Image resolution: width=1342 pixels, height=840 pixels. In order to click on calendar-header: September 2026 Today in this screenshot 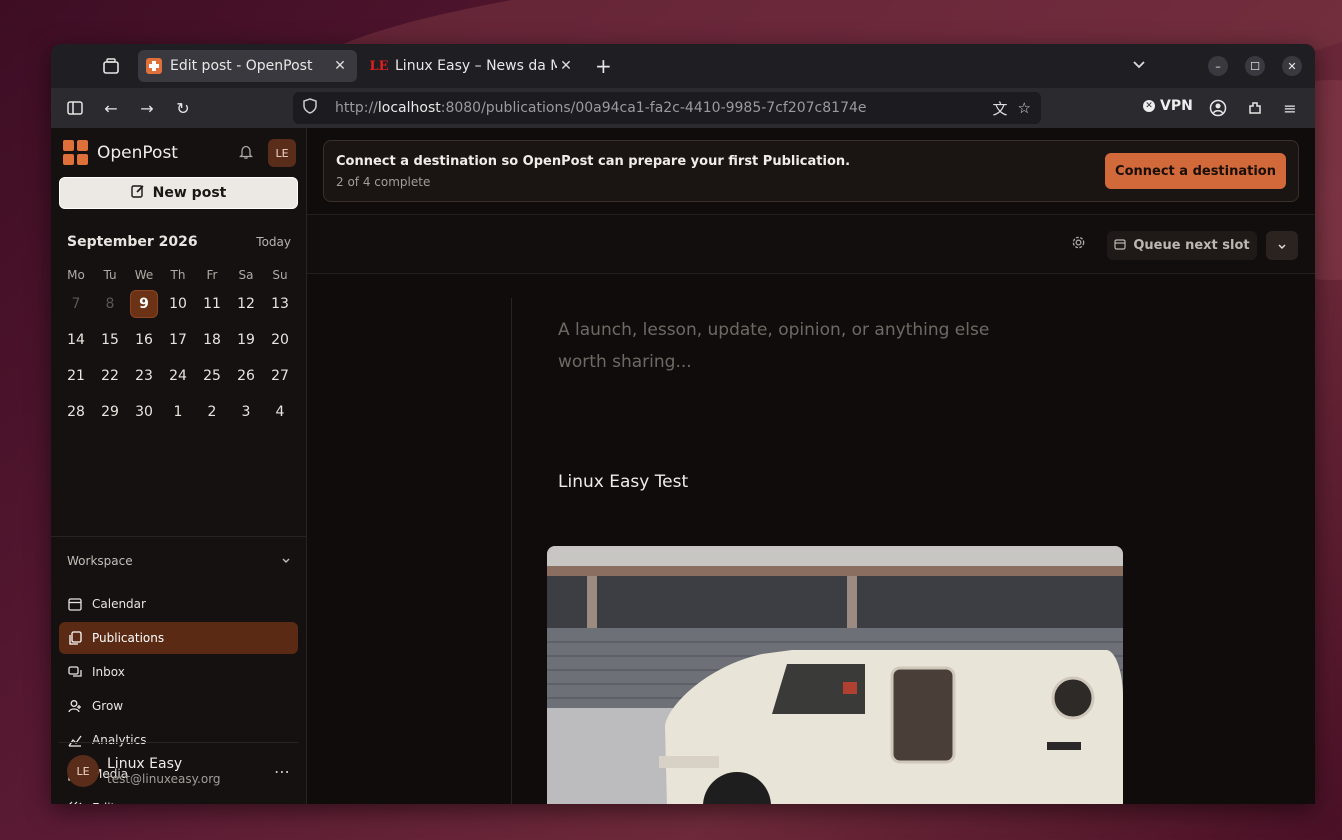, I will do `click(179, 242)`.